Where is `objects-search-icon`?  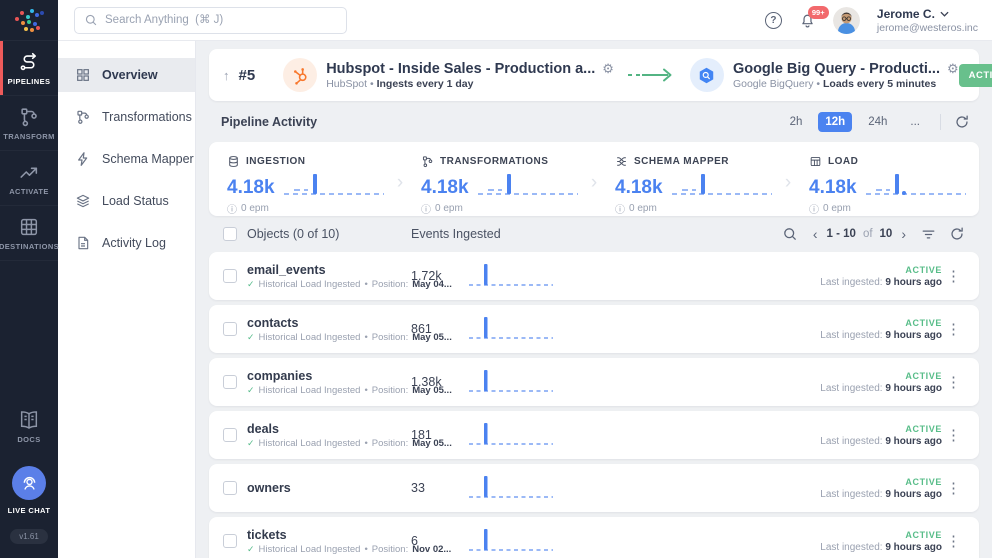
objects-search-icon is located at coordinates (790, 234).